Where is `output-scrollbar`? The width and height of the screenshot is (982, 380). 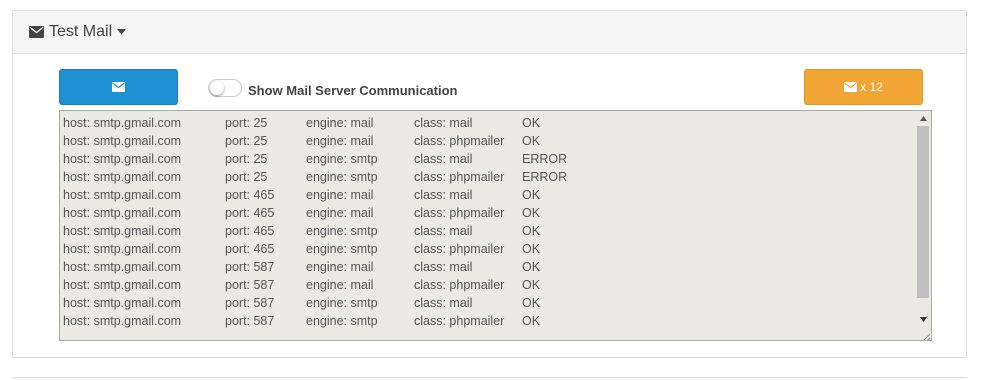
output-scrollbar is located at coordinates (923, 225).